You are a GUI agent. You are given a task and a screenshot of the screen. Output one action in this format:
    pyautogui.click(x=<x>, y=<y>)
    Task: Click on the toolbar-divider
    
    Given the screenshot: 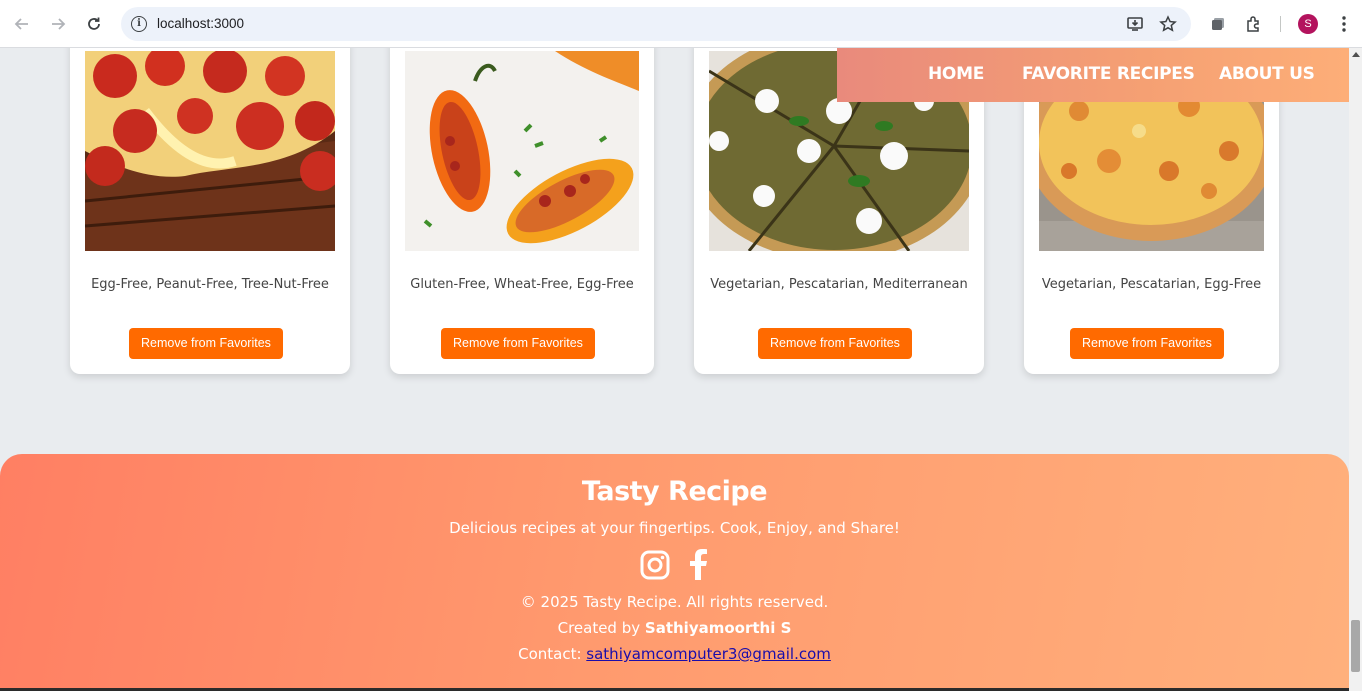 What is the action you would take?
    pyautogui.click(x=1280, y=24)
    